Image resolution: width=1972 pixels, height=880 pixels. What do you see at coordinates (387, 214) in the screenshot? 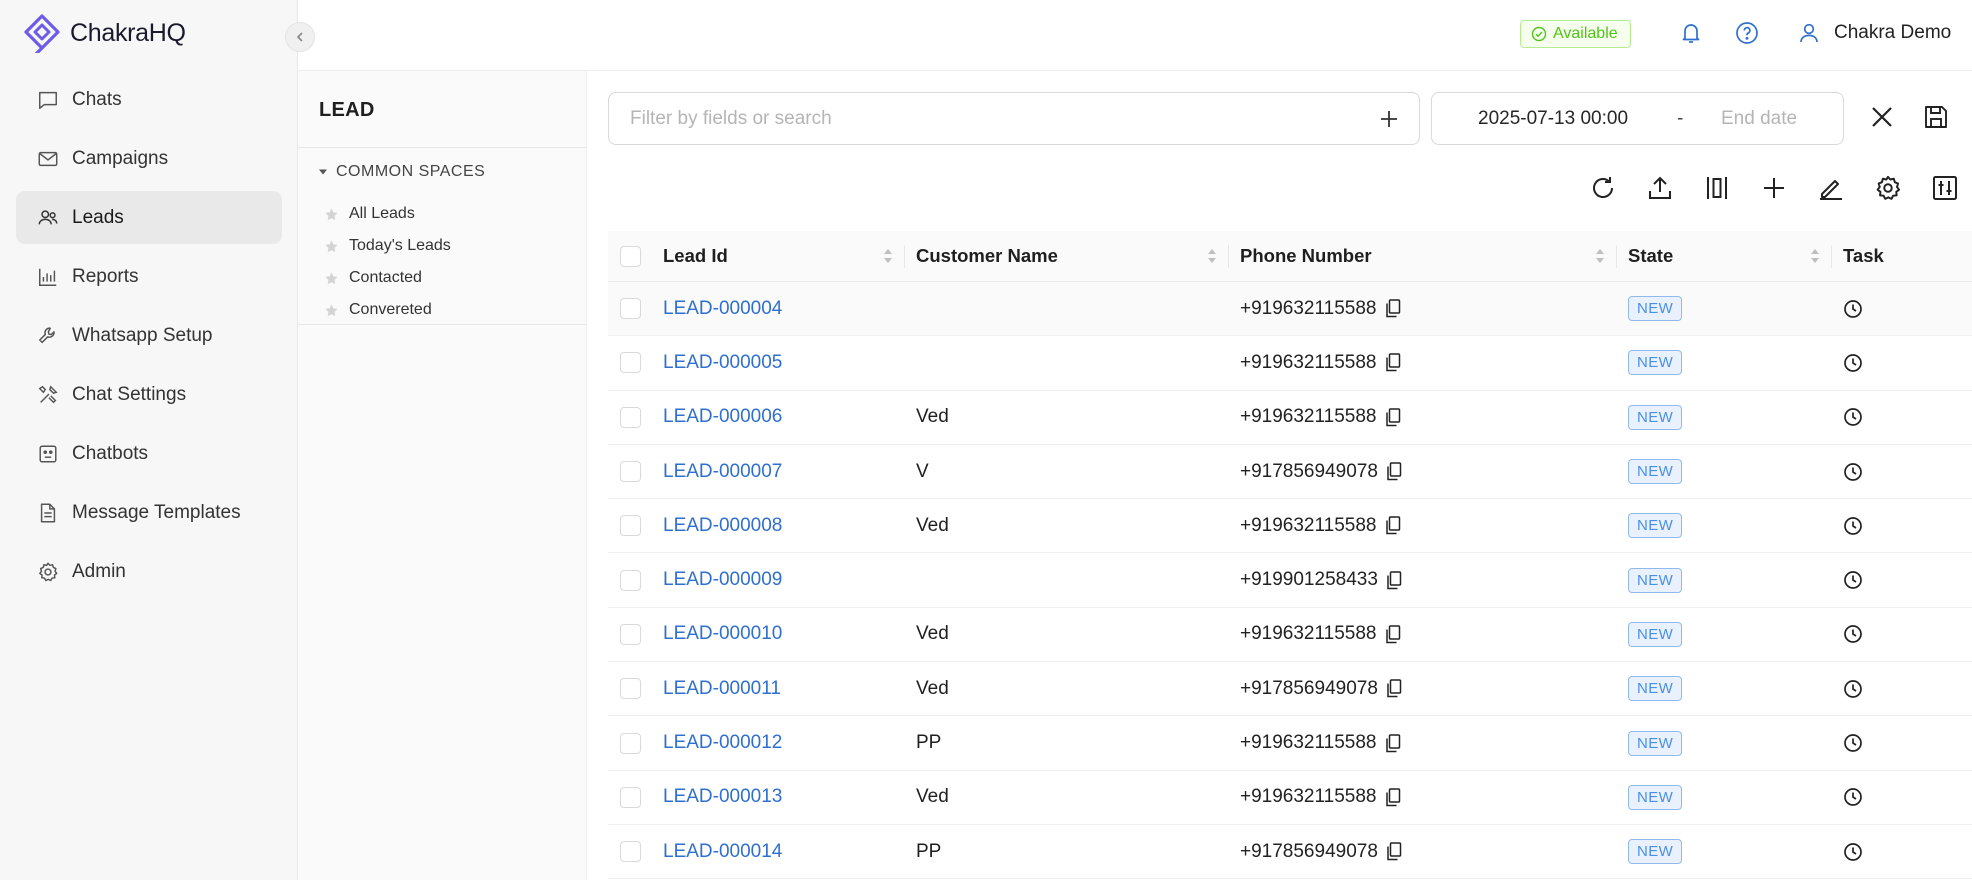
I see `space-item-all-leads: All Leads` at bounding box center [387, 214].